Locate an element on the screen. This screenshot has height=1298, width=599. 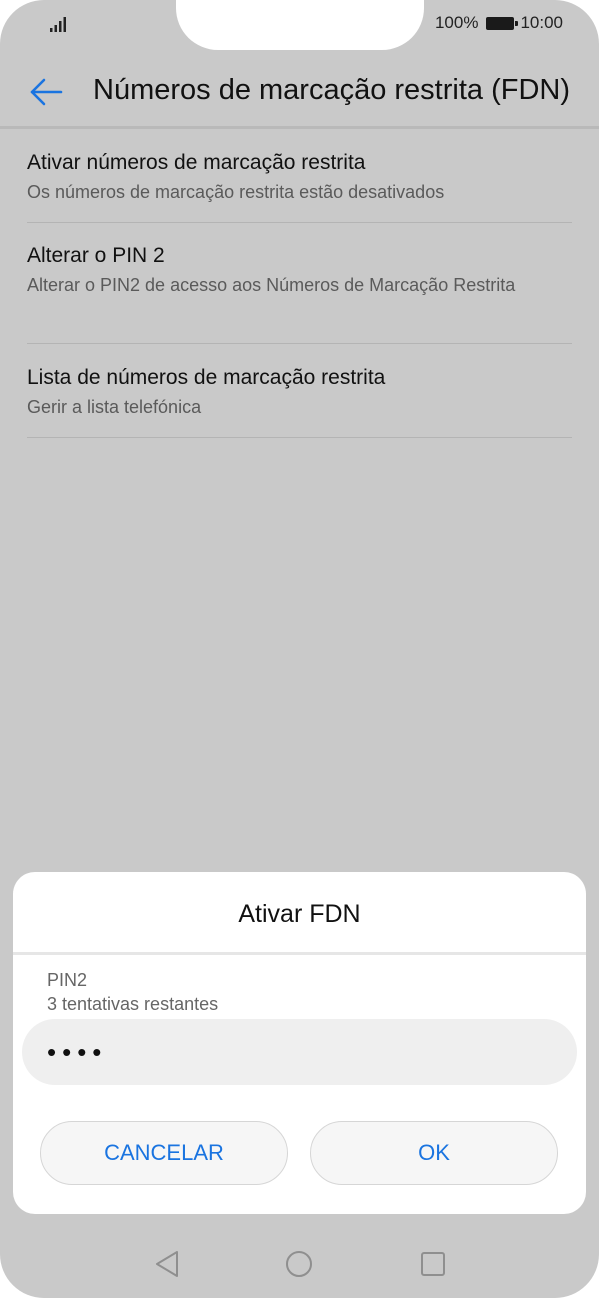
triangle-back-icon is located at coordinates (167, 1264).